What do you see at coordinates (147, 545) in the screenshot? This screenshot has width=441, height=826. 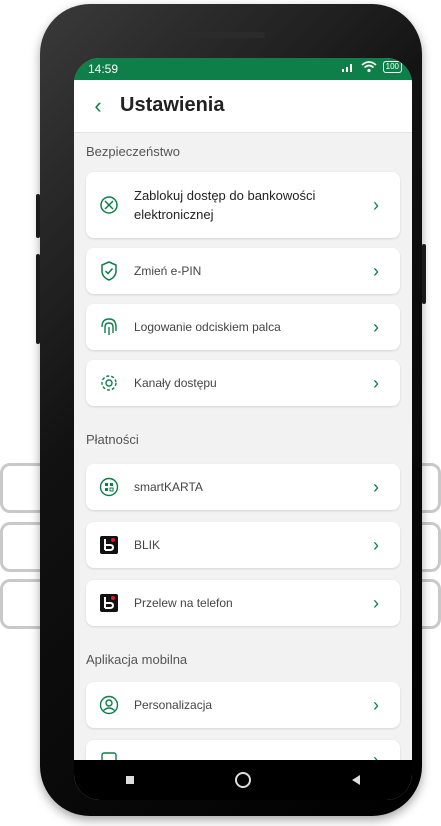 I see `settings-item-label: BLIK` at bounding box center [147, 545].